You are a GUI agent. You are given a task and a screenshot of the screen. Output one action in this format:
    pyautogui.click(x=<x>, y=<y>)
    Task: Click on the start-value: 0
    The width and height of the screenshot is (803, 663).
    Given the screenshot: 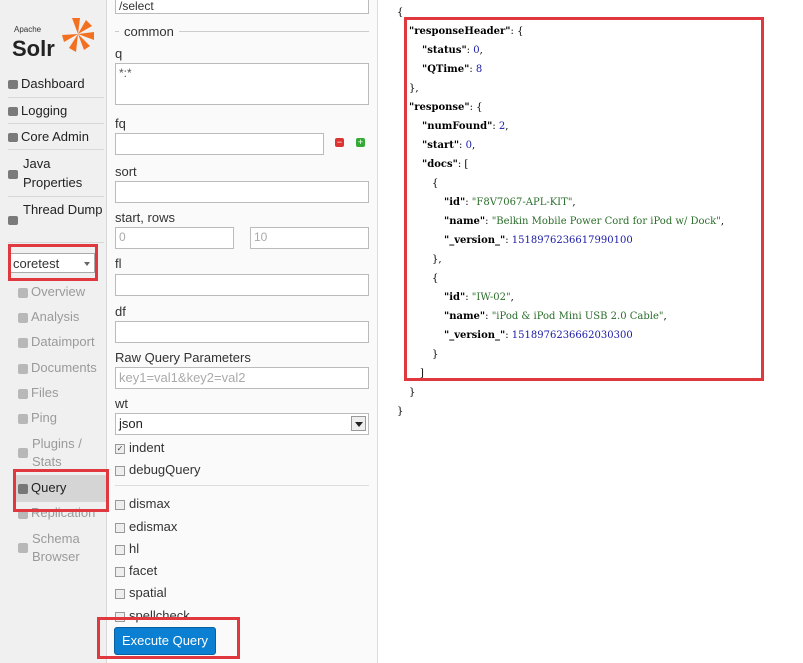 What is the action you would take?
    pyautogui.click(x=468, y=145)
    